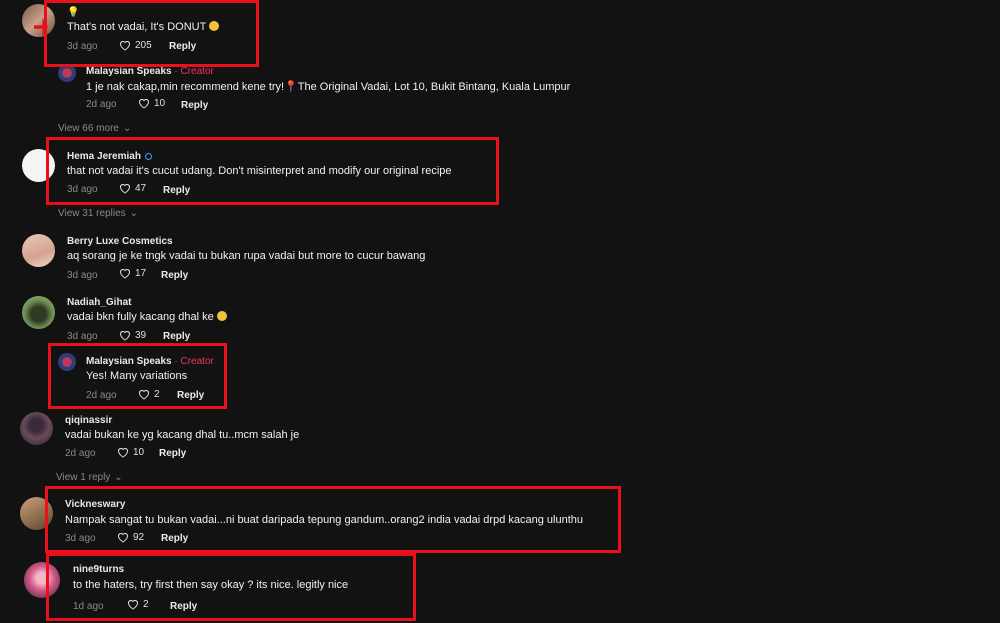 The width and height of the screenshot is (1000, 623). What do you see at coordinates (99, 302) in the screenshot?
I see `comment-username: Nadiah_Gihat` at bounding box center [99, 302].